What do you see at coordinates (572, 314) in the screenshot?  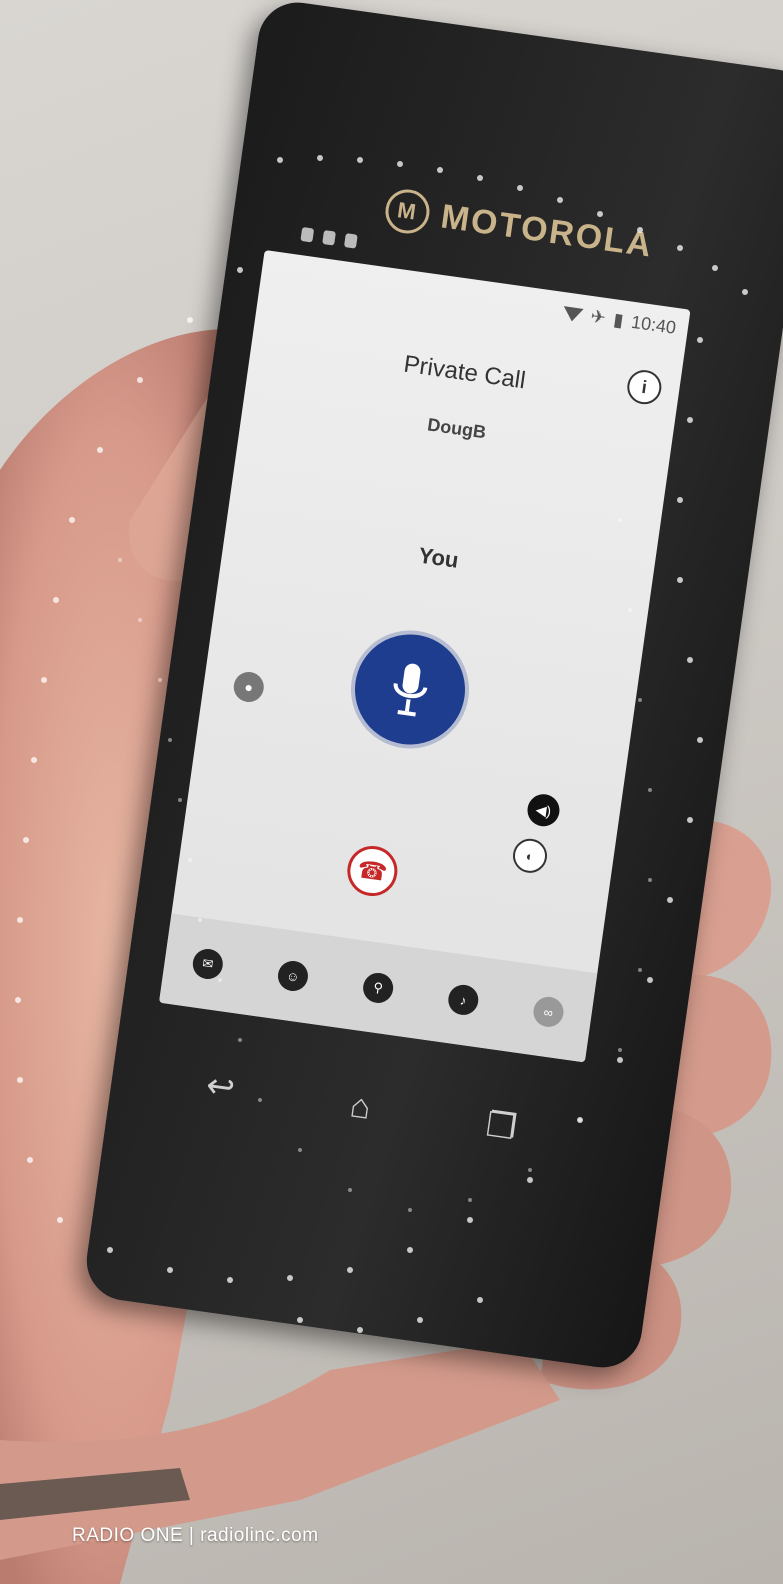 I see `wifi-icon` at bounding box center [572, 314].